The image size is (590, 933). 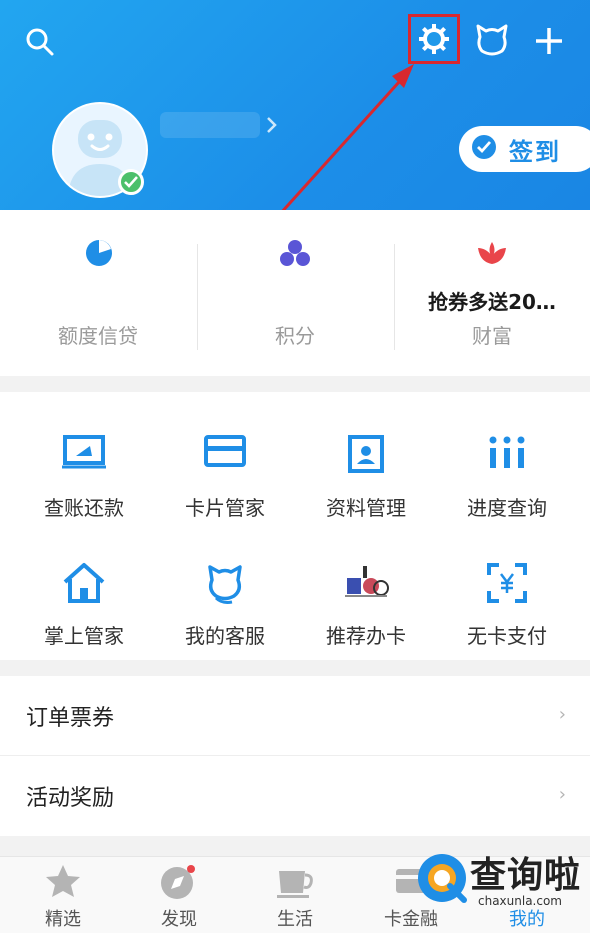 What do you see at coordinates (507, 452) in the screenshot?
I see `progress-icon` at bounding box center [507, 452].